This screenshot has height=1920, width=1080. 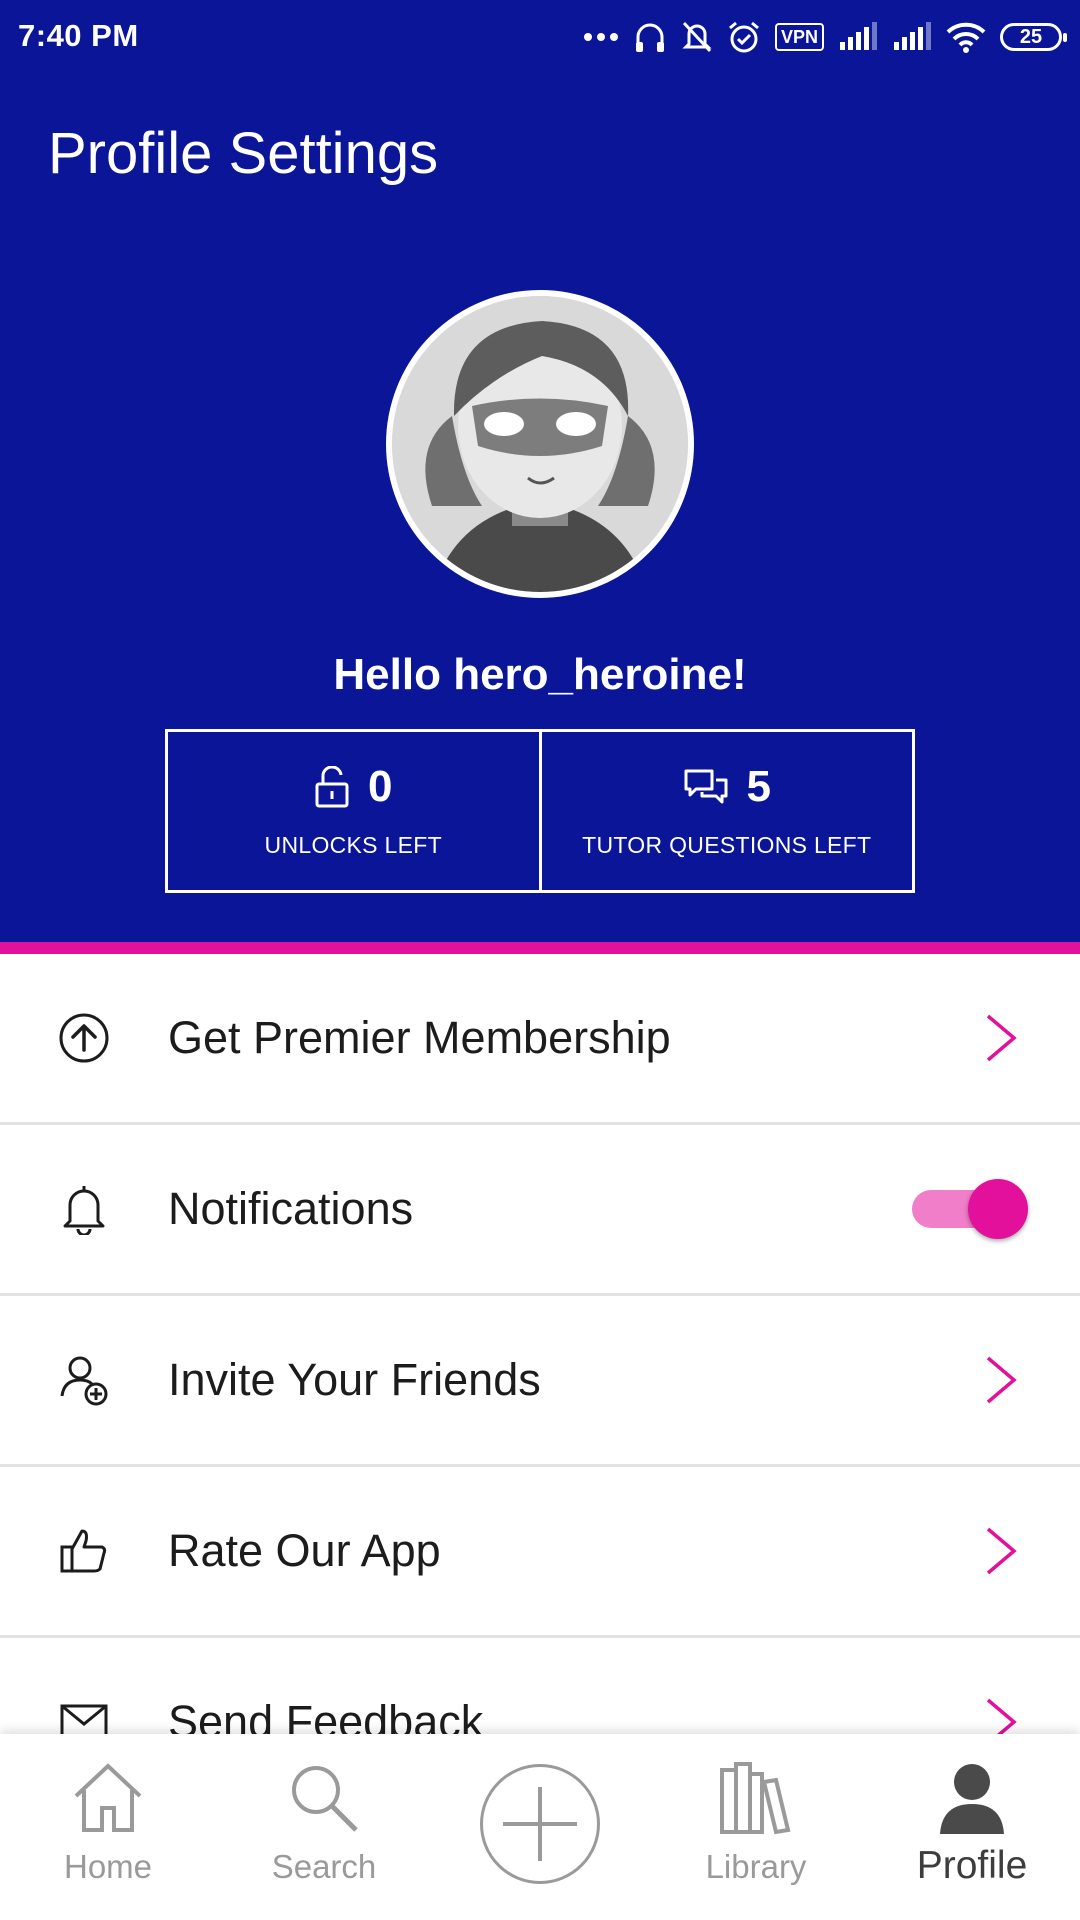 What do you see at coordinates (78, 35) in the screenshot?
I see `status-time: 7:40 PM` at bounding box center [78, 35].